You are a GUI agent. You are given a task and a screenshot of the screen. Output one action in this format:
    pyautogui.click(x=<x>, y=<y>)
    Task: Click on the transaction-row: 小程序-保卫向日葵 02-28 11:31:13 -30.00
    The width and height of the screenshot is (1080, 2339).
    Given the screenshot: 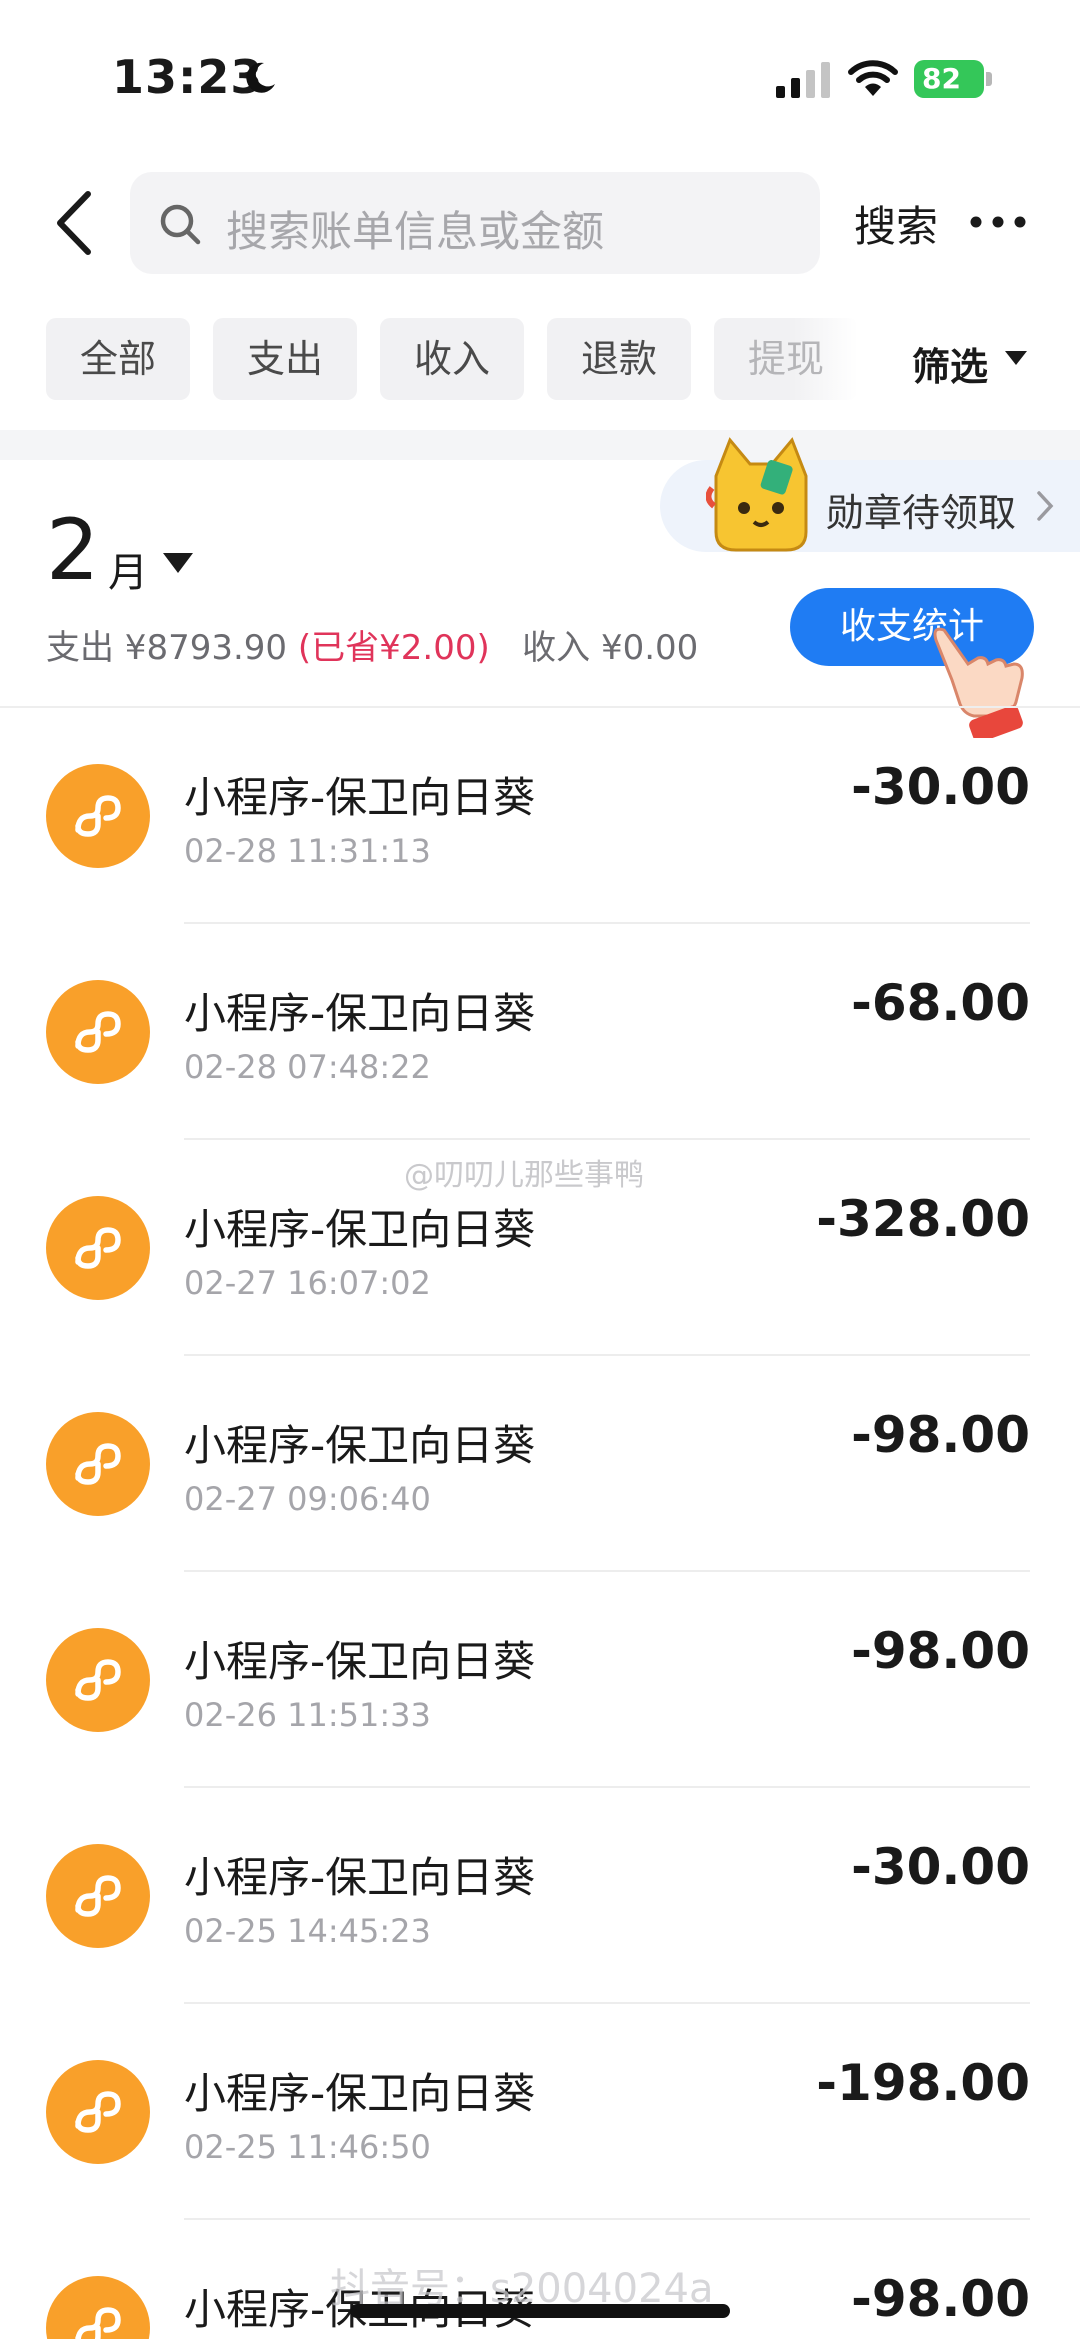 What is the action you would take?
    pyautogui.click(x=540, y=816)
    